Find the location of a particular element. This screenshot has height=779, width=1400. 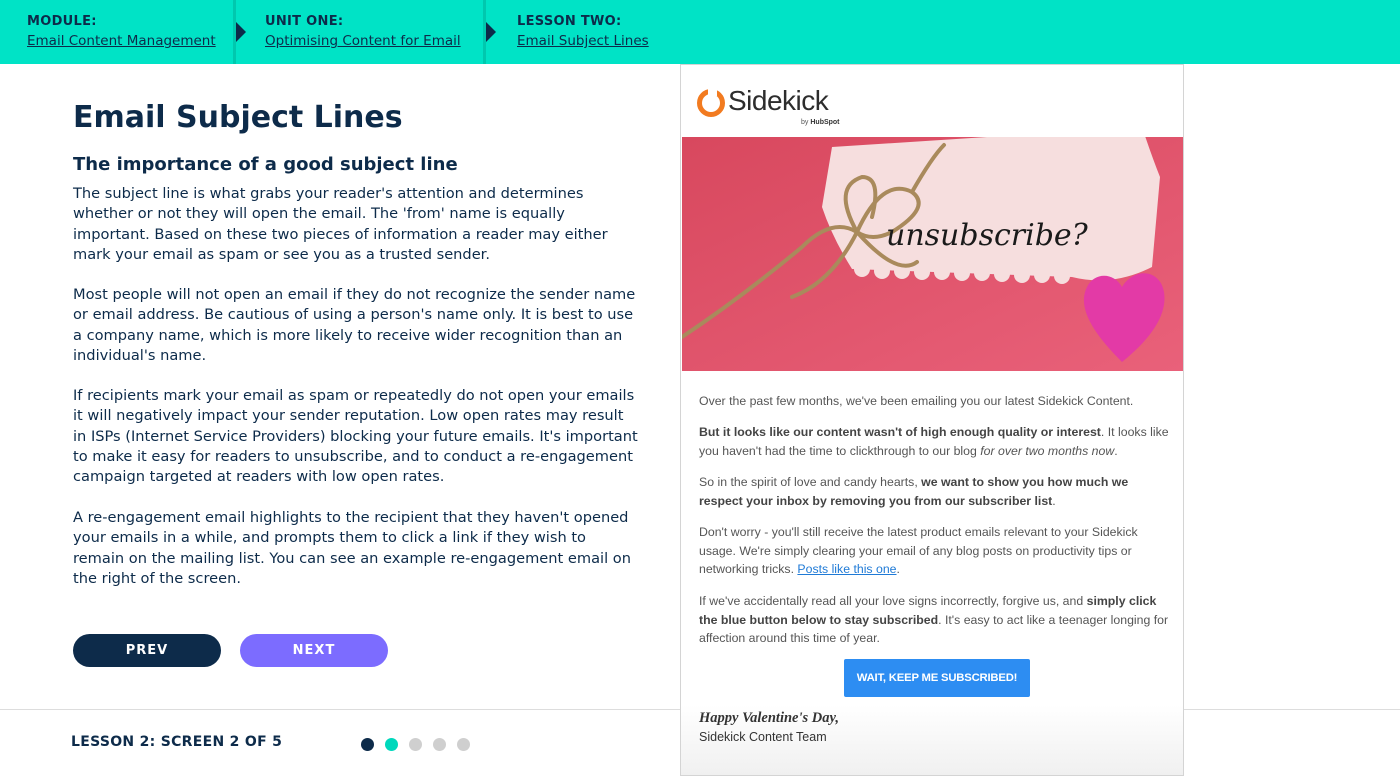

breadcrumb-module-label: MODULE: is located at coordinates (62, 21).